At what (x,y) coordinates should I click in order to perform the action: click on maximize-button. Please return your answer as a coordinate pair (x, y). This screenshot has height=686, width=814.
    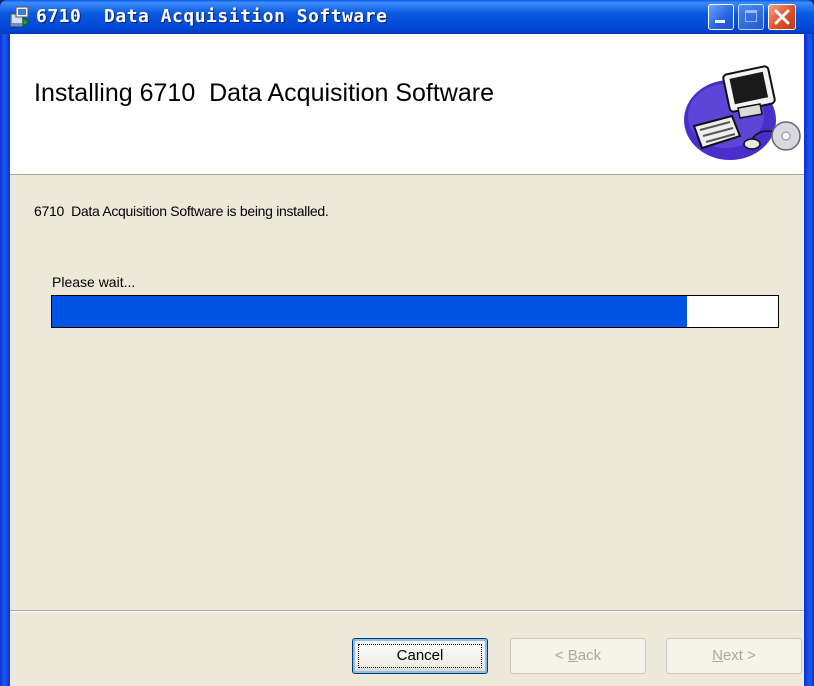
    Looking at the image, I should click on (751, 17).